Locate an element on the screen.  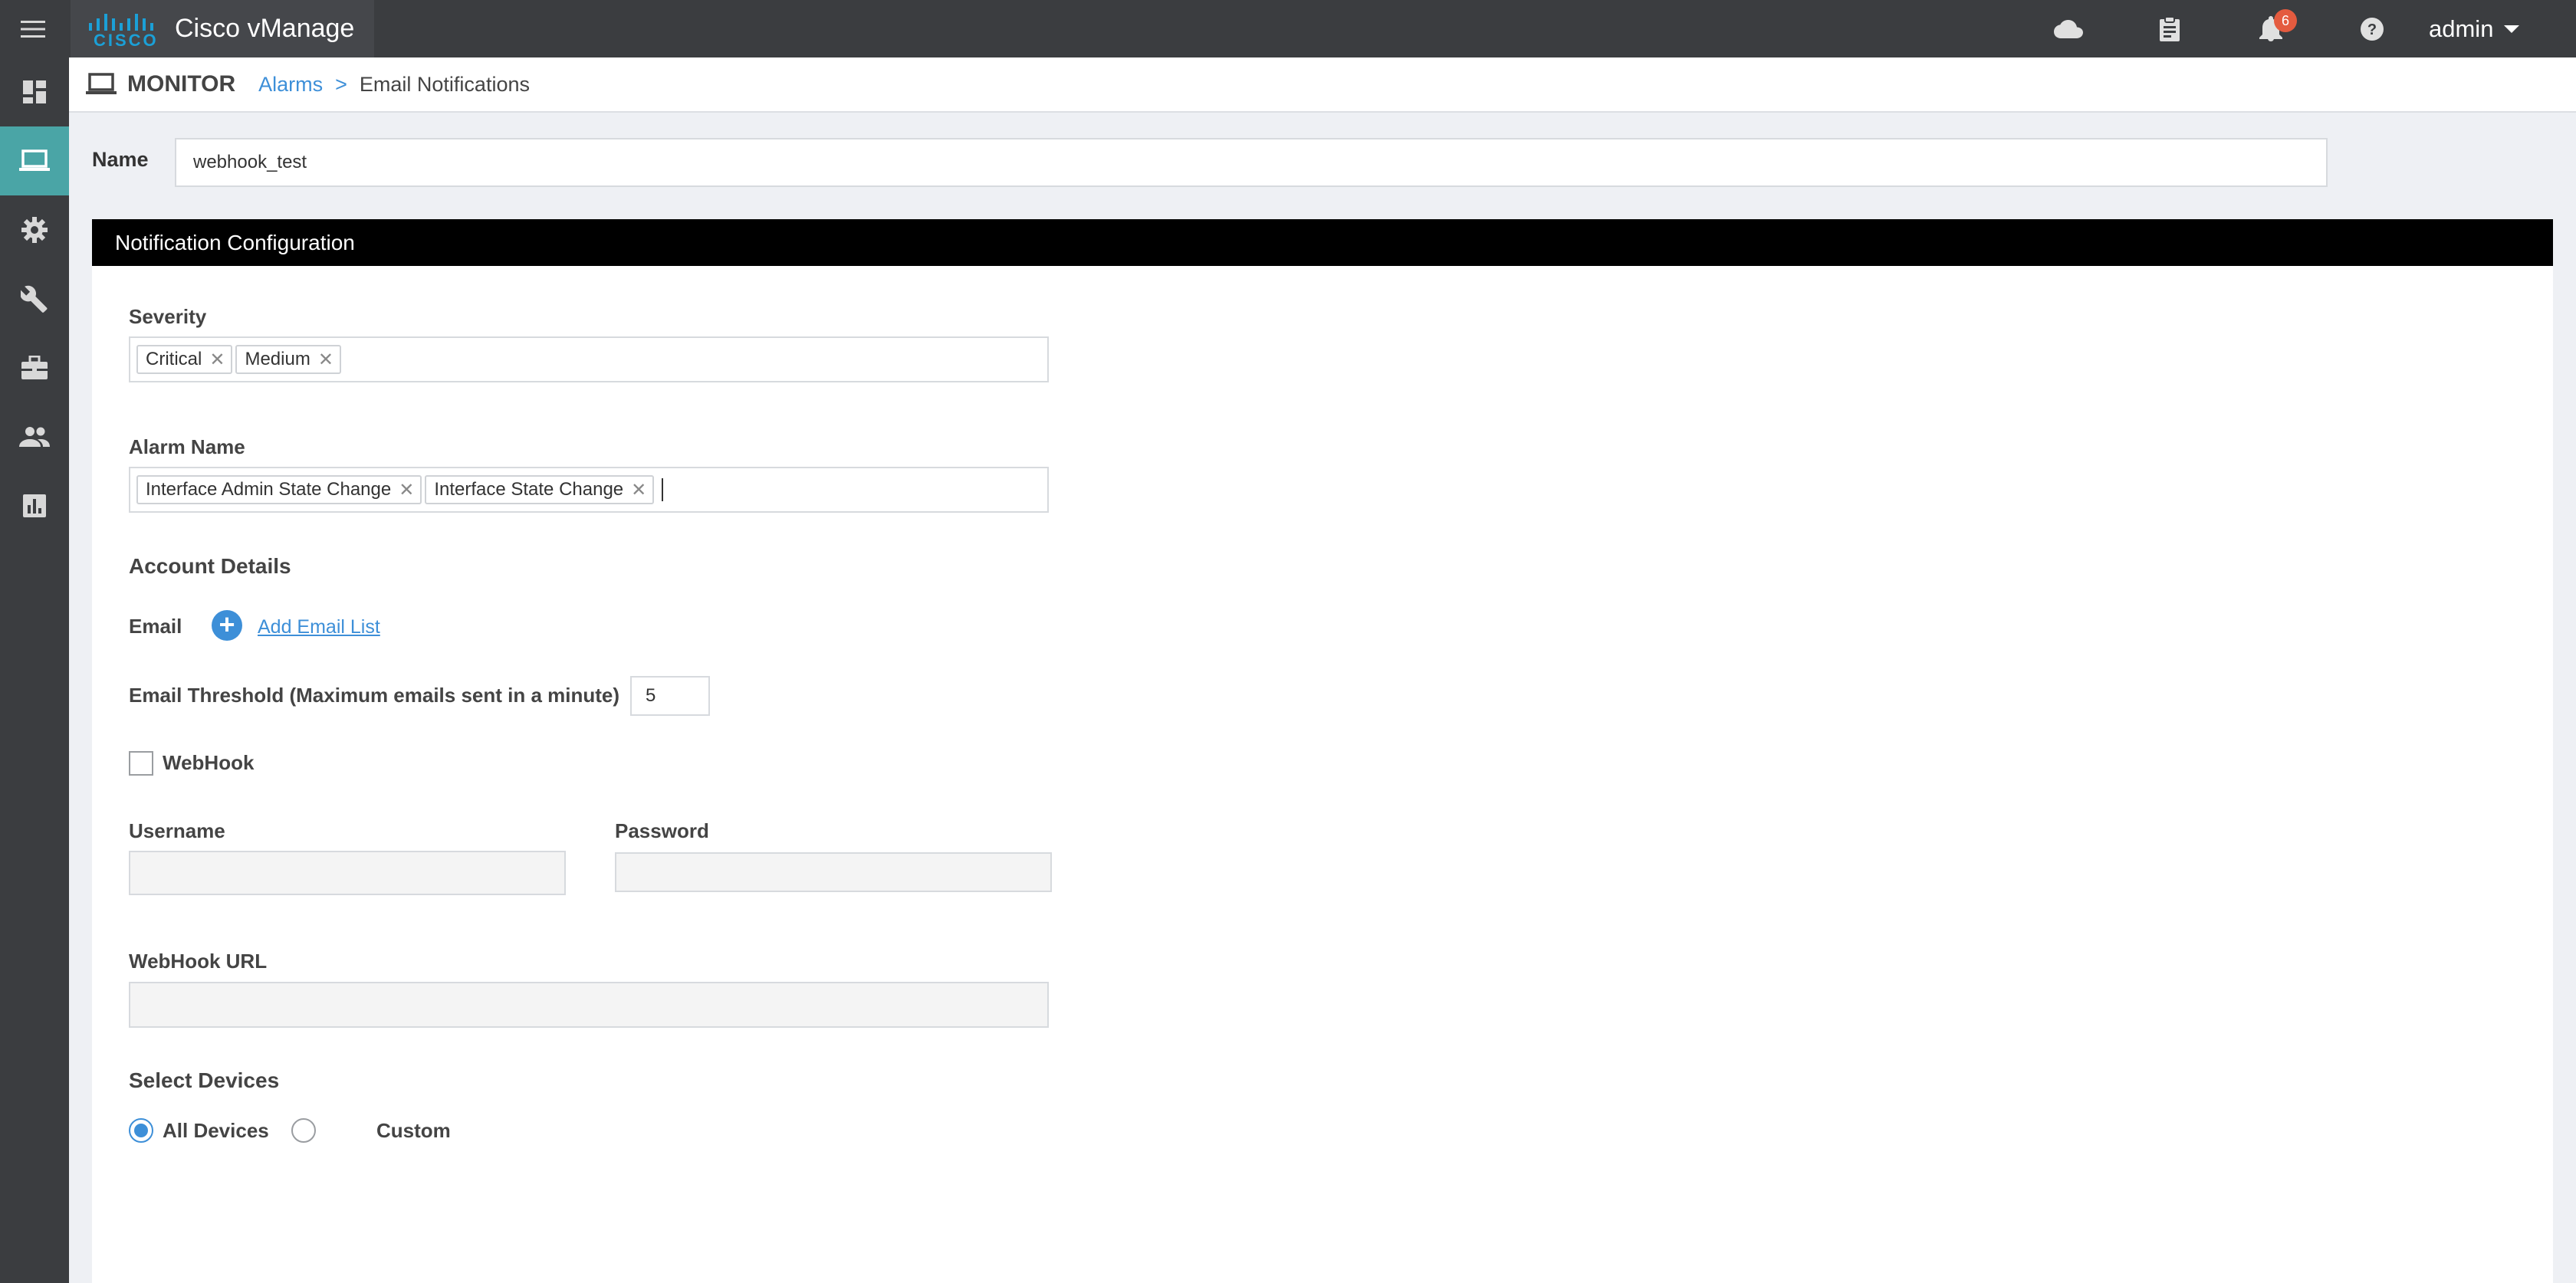
users-icon is located at coordinates (34, 437).